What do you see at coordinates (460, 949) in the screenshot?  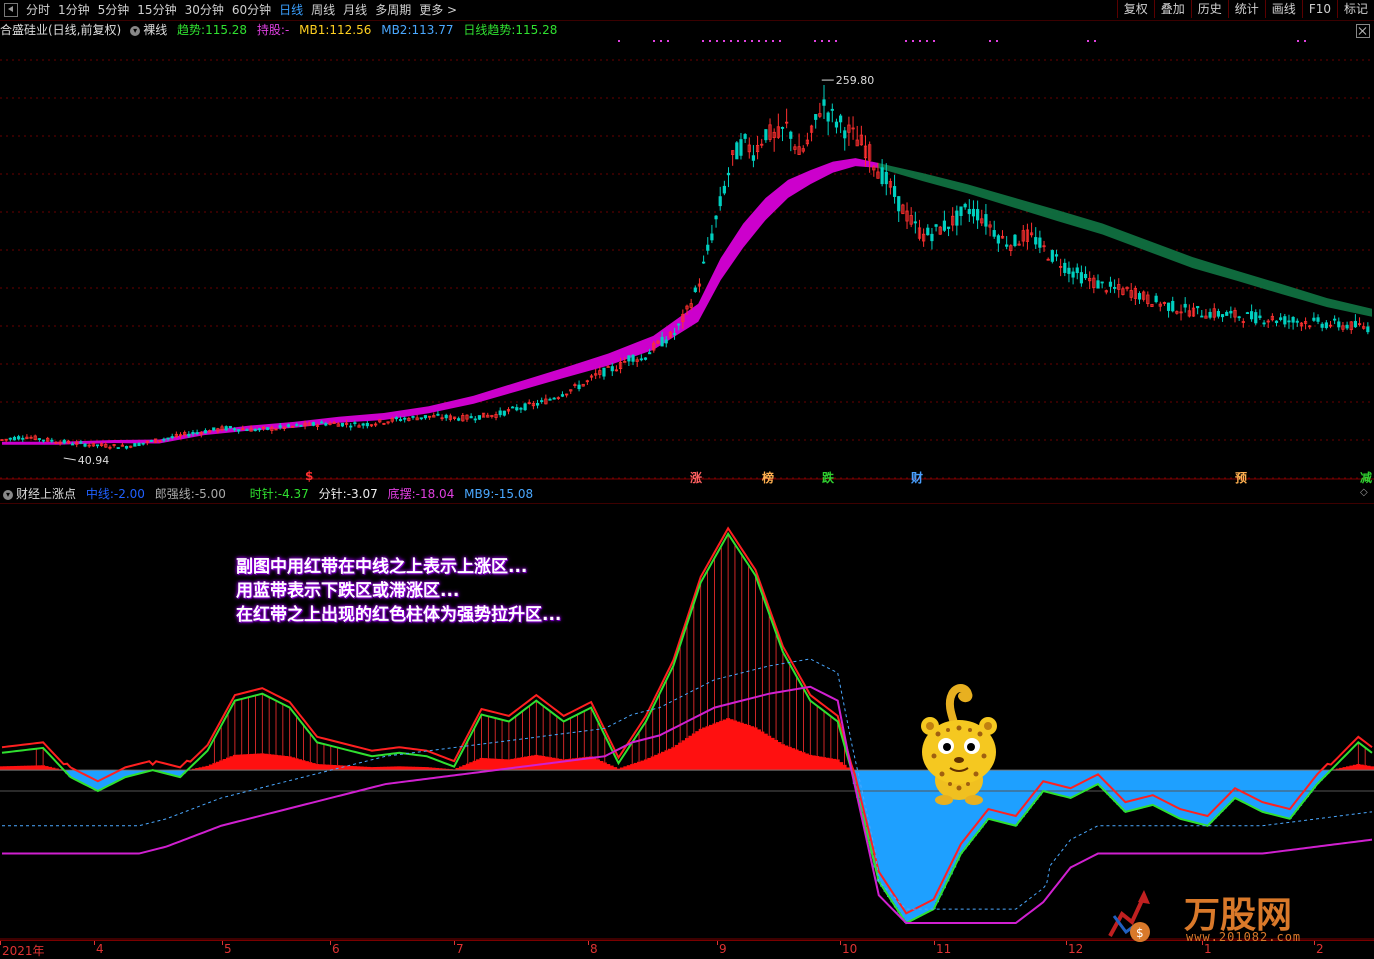 I see `date-tick: 7` at bounding box center [460, 949].